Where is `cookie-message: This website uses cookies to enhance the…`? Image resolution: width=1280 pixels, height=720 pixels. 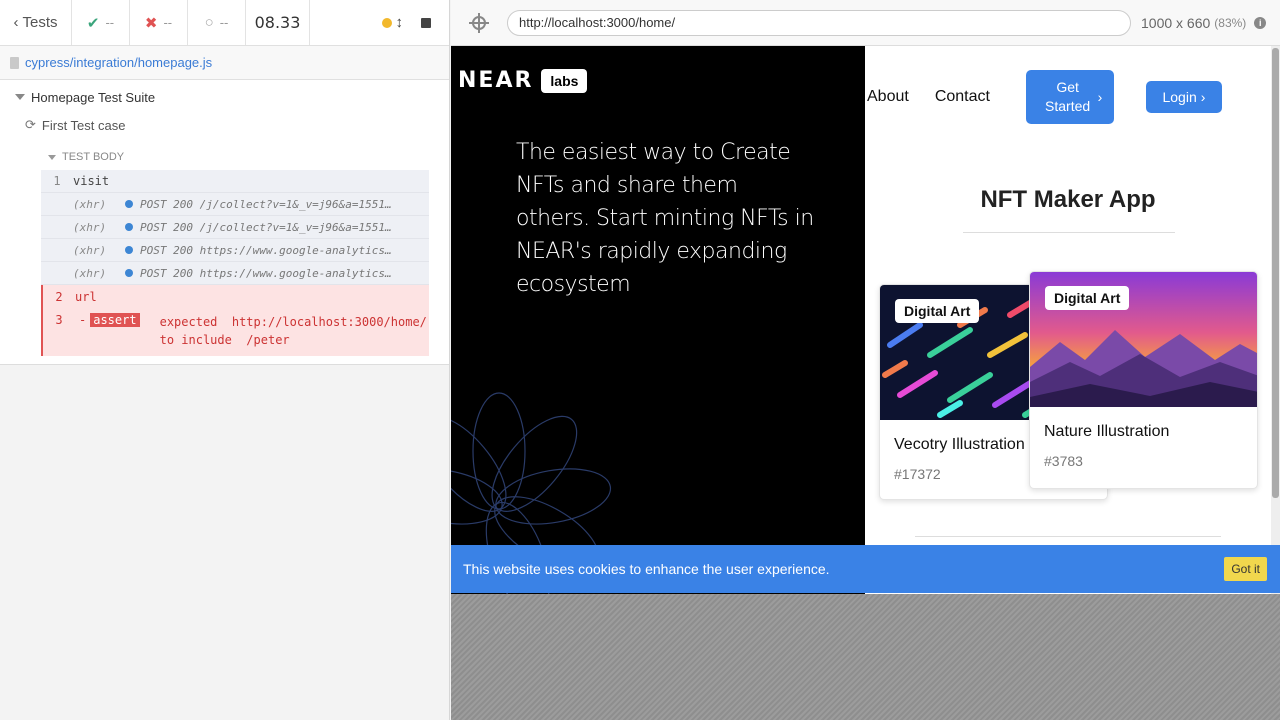 cookie-message: This website uses cookies to enhance the… is located at coordinates (646, 569).